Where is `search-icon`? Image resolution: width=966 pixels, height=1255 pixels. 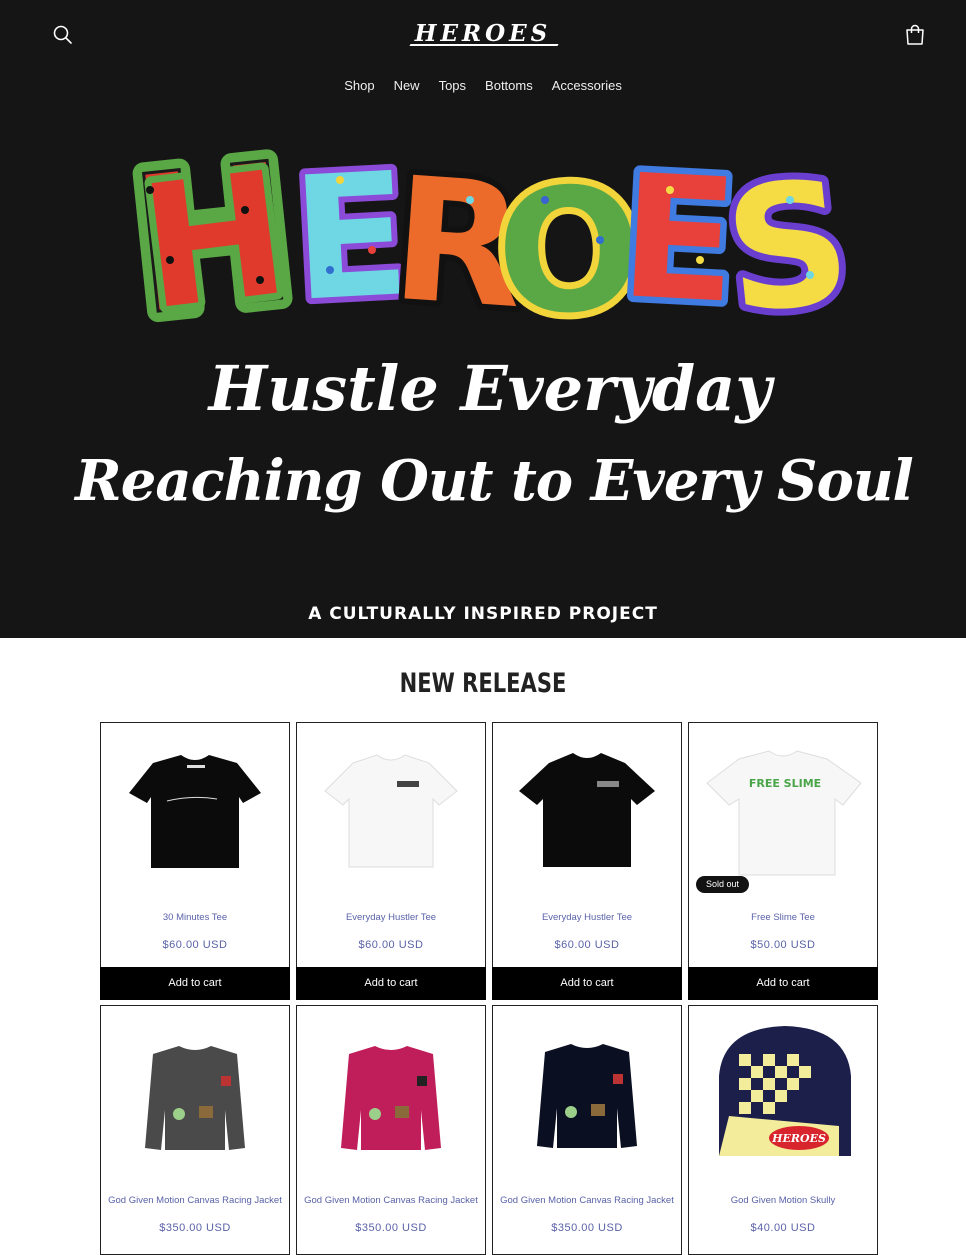
search-icon is located at coordinates (63, 35).